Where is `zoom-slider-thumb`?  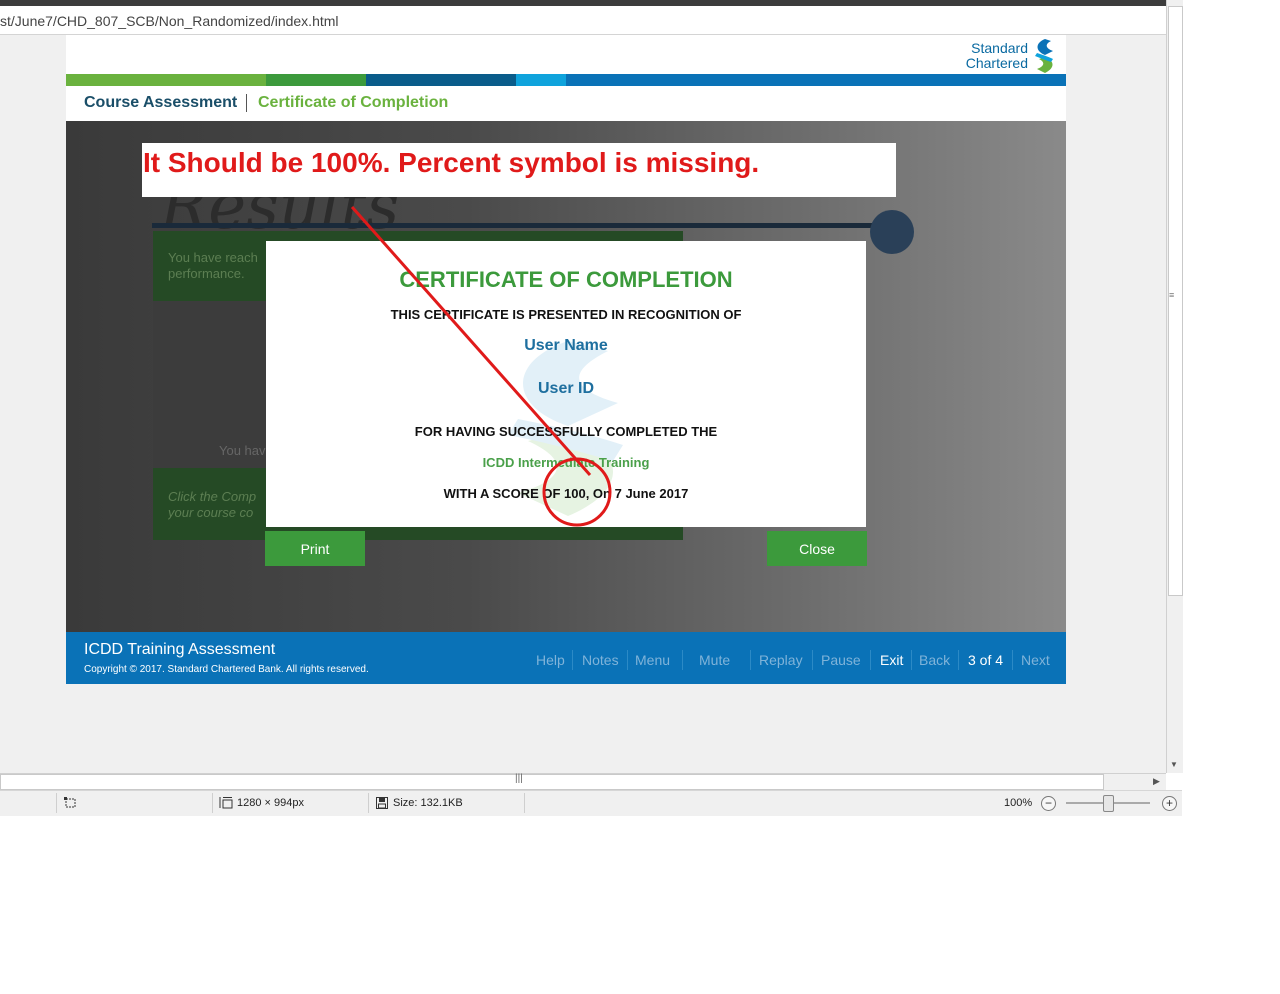
zoom-slider-thumb is located at coordinates (1108, 803).